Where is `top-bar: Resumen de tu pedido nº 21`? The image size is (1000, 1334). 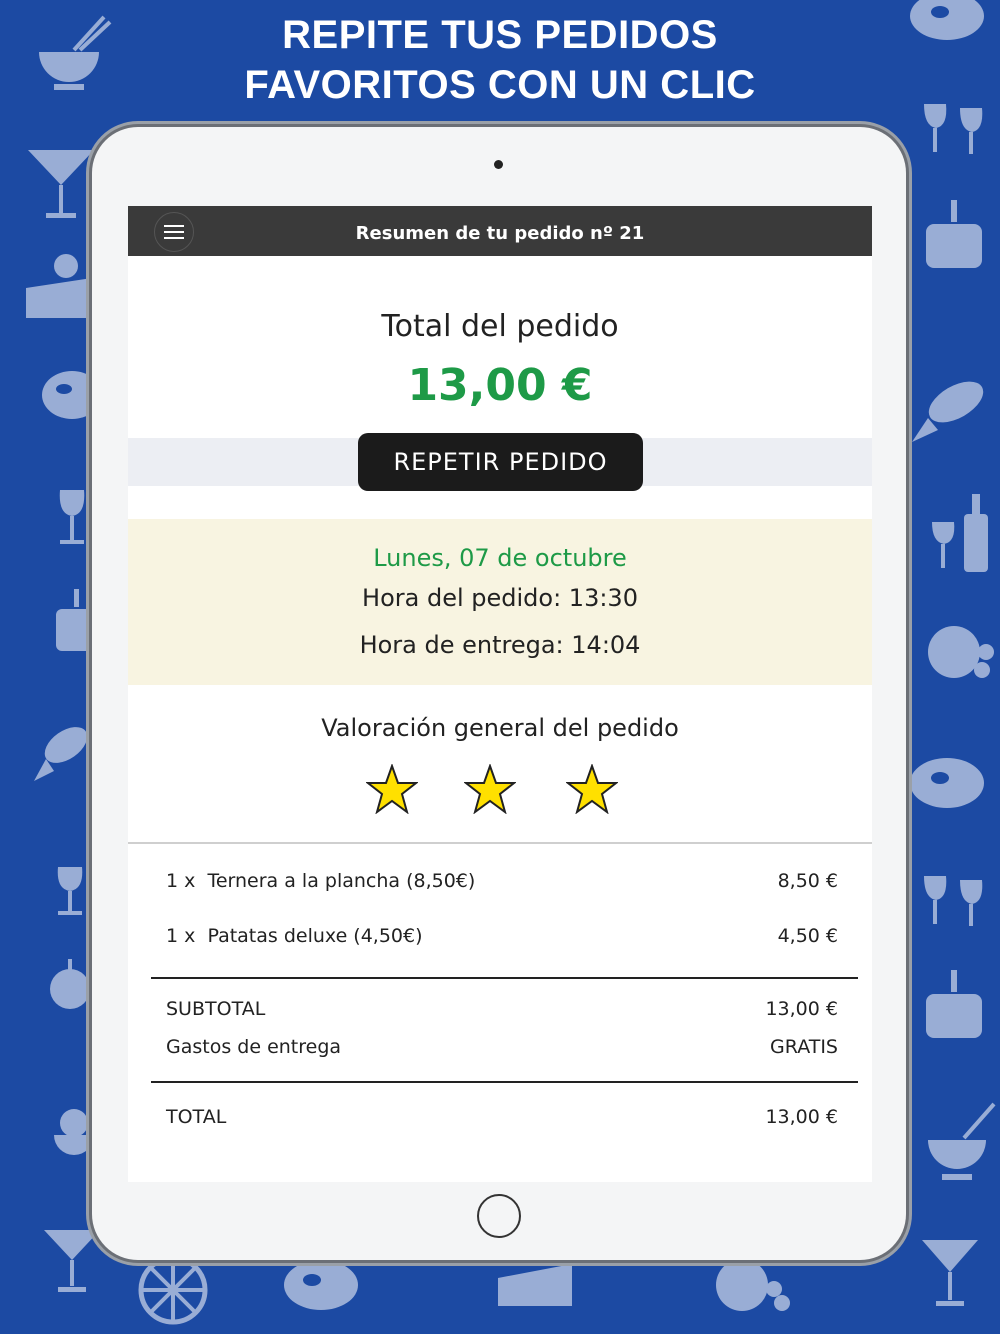
top-bar: Resumen de tu pedido nº 21 is located at coordinates (500, 231).